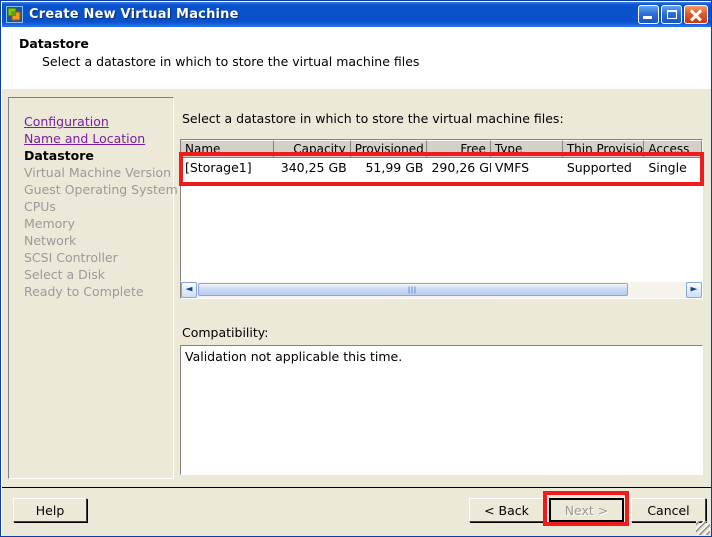 This screenshot has width=712, height=537. Describe the element at coordinates (668, 510) in the screenshot. I see `cancel-button: Cancel` at that location.